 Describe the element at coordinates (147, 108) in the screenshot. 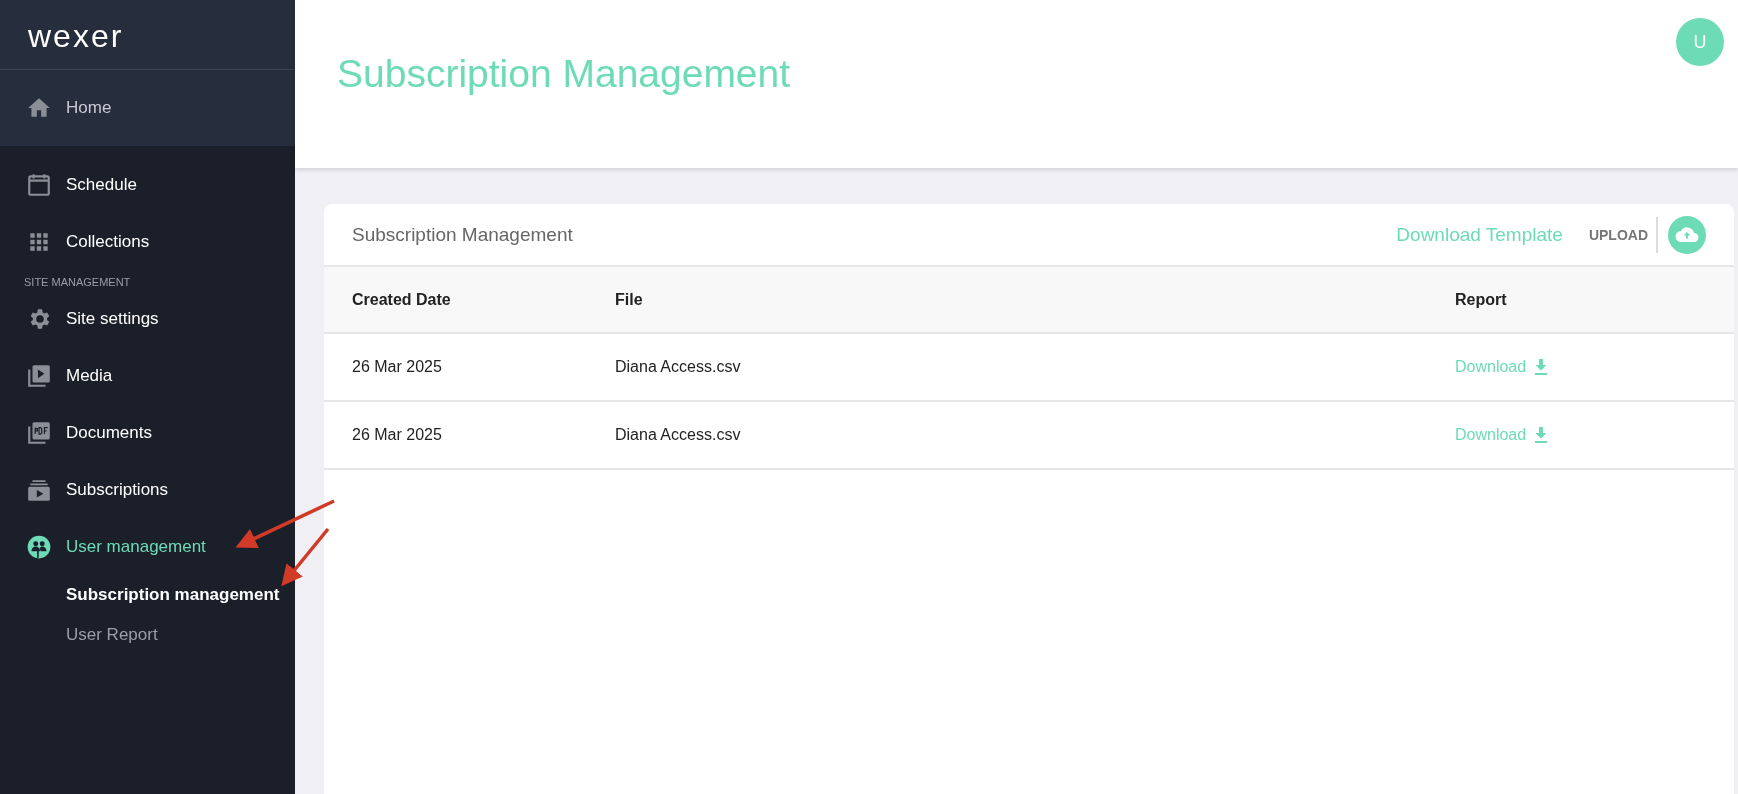

I see `home-nav-item: Home` at that location.